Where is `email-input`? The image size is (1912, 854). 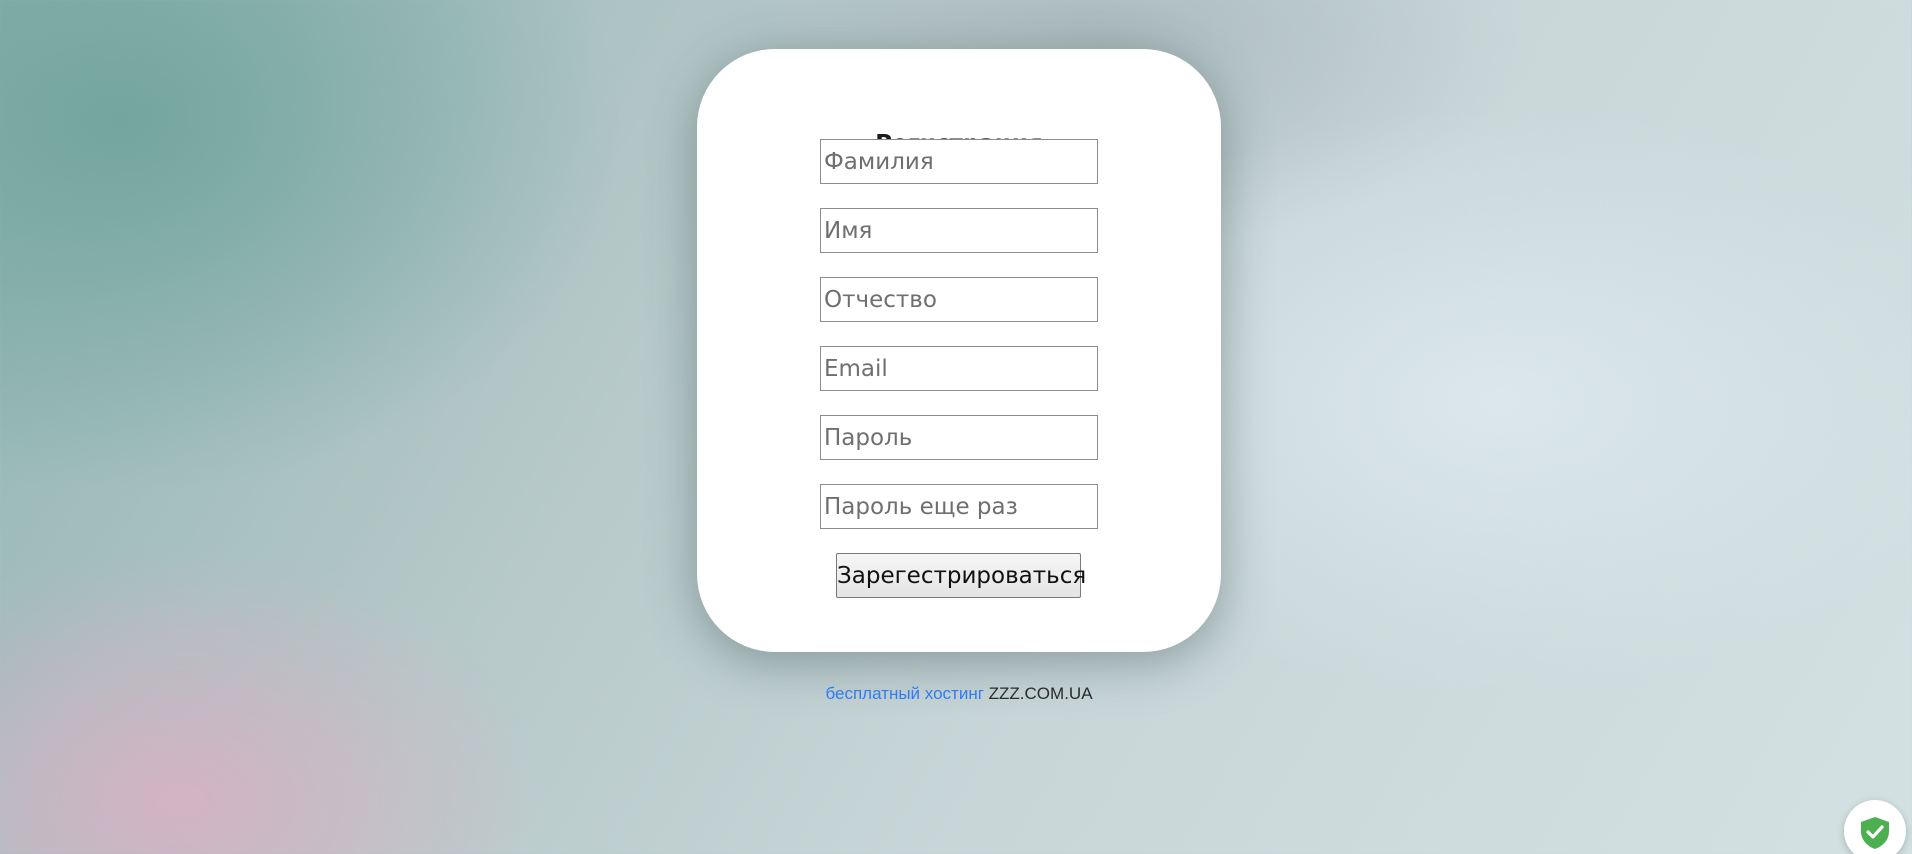
email-input is located at coordinates (959, 368).